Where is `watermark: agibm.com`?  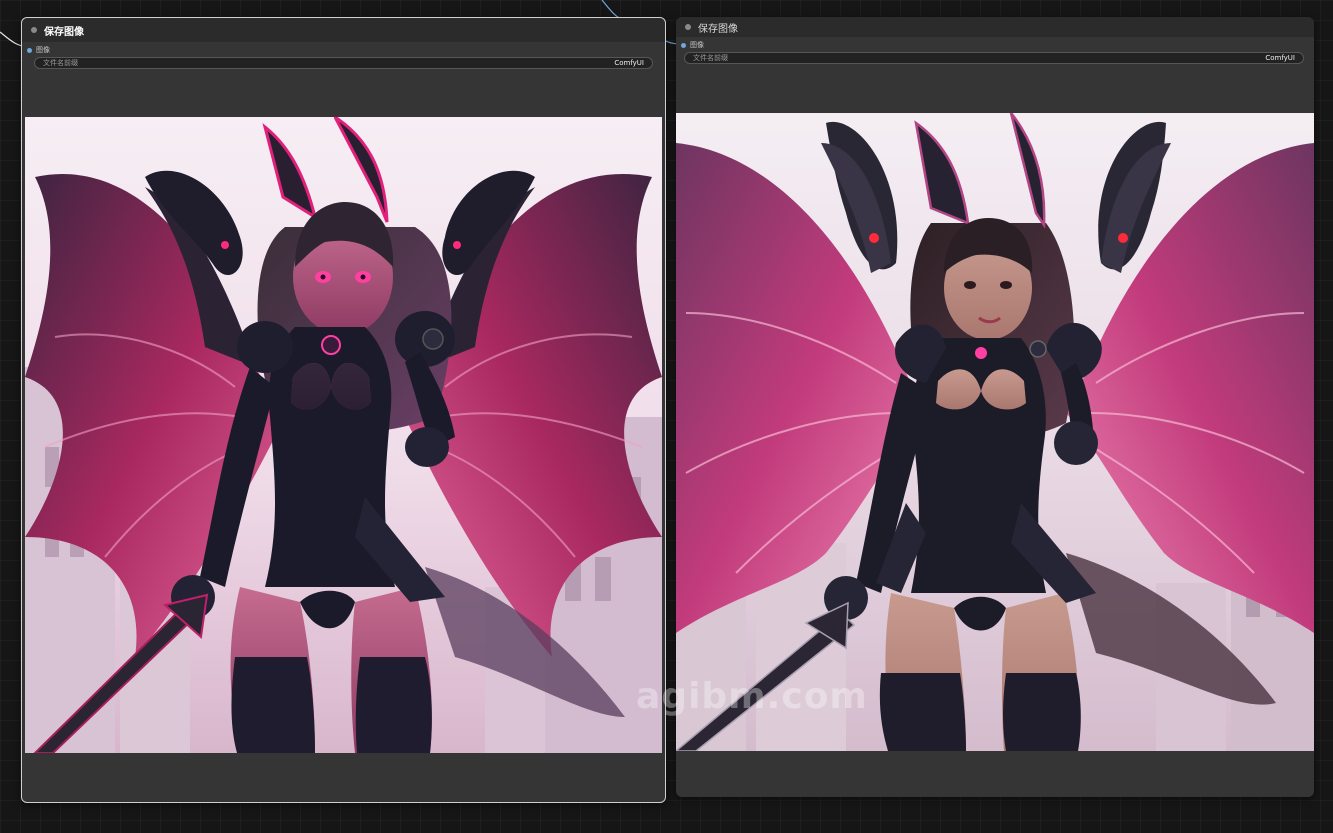 watermark: agibm.com is located at coordinates (752, 696).